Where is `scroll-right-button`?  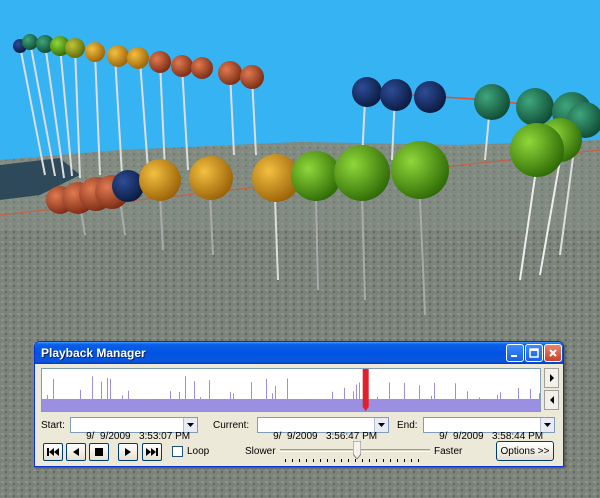
scroll-right-button is located at coordinates (551, 378).